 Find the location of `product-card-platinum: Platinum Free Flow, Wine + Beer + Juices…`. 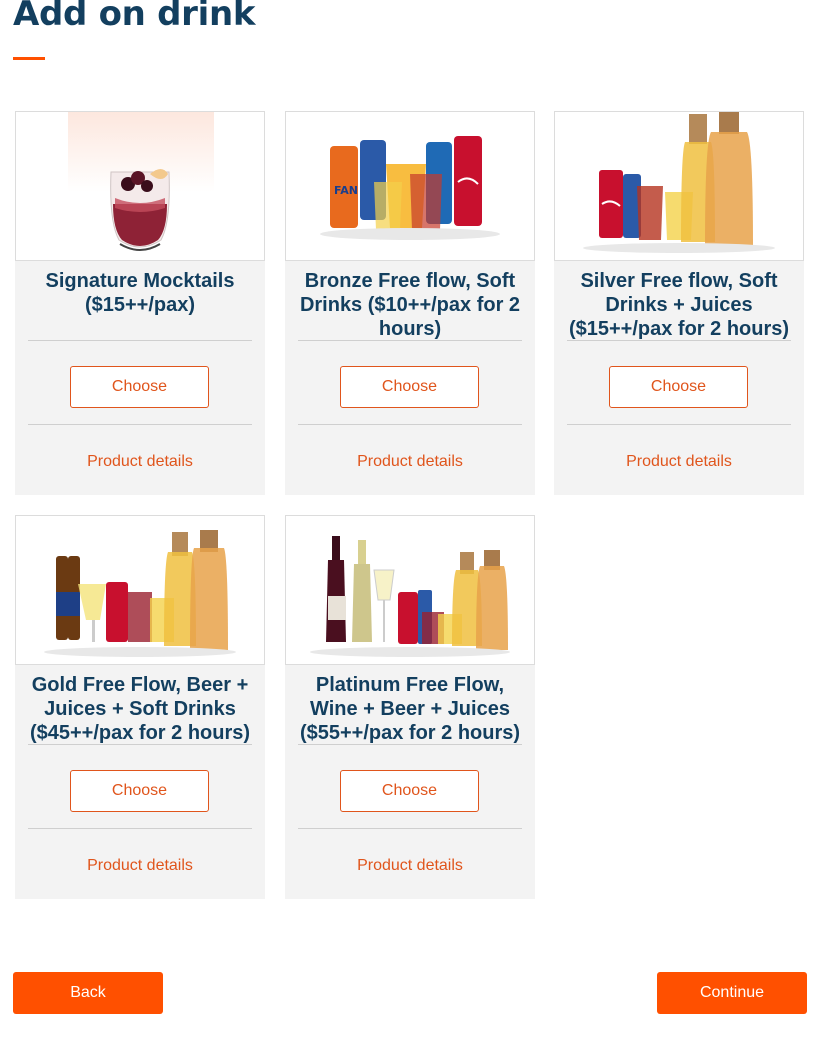

product-card-platinum: Platinum Free Flow, Wine + Beer + Juices… is located at coordinates (410, 707).